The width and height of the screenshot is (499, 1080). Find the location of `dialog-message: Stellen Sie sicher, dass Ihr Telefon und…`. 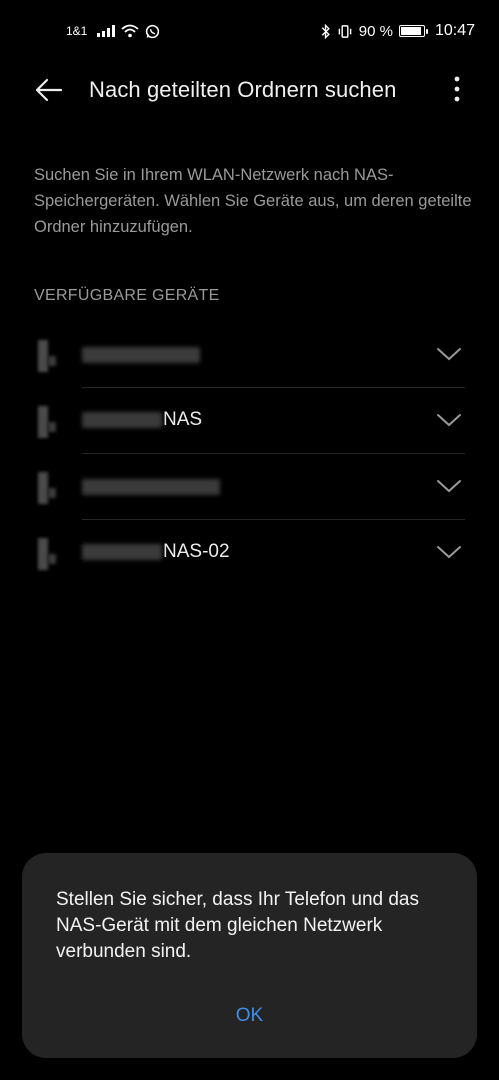

dialog-message: Stellen Sie sicher, dass Ihr Telefon und… is located at coordinates (237, 925).